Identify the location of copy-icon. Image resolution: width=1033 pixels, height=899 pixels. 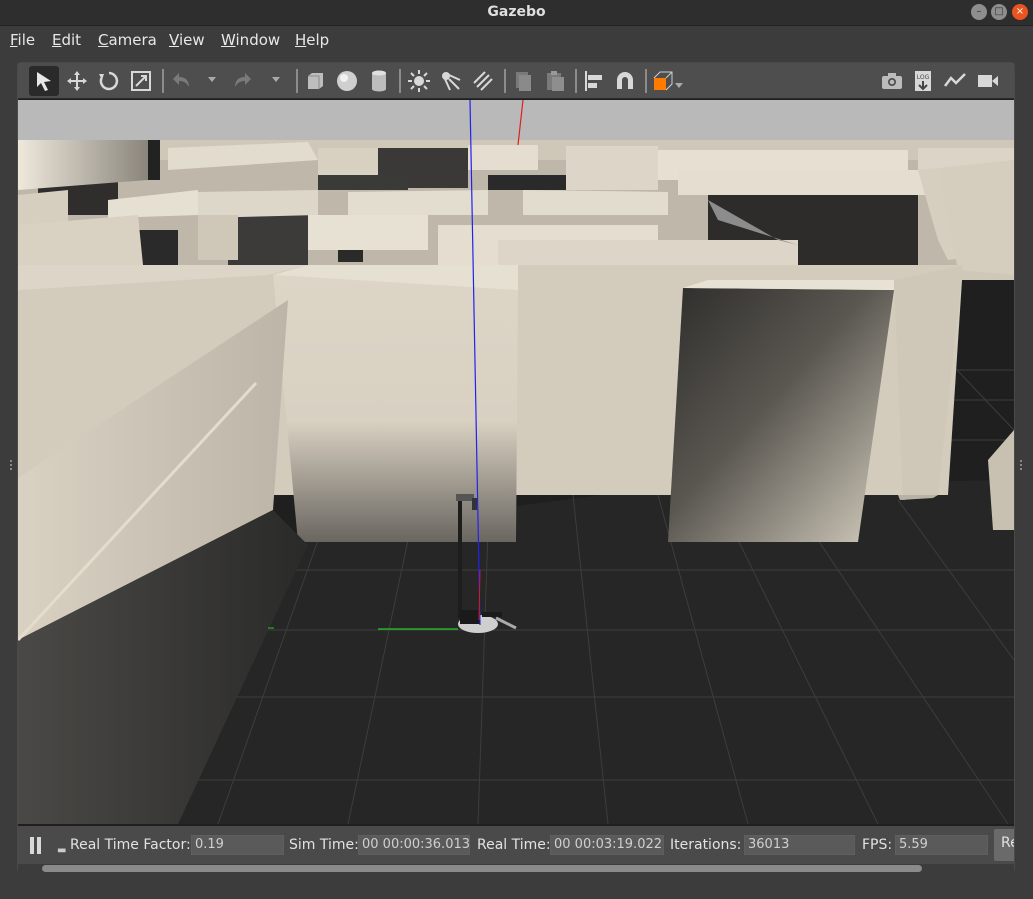
(523, 81).